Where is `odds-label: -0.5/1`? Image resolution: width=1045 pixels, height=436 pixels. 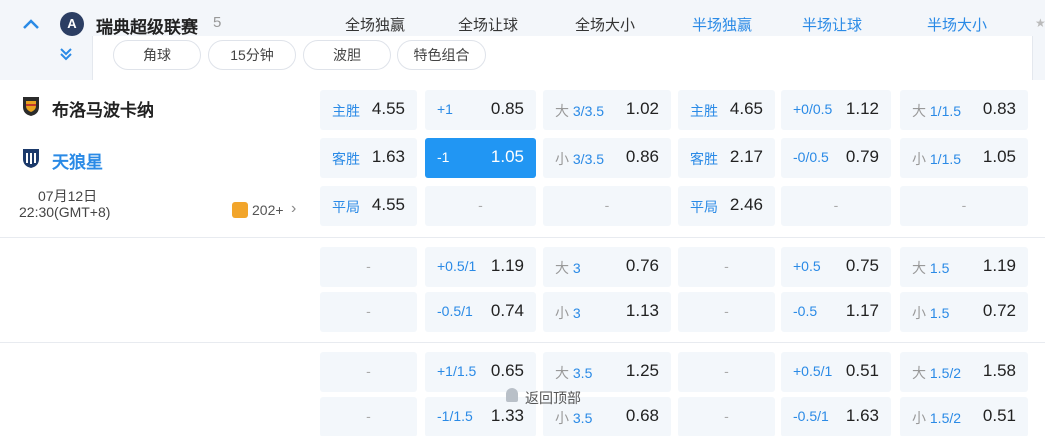
odds-label: -0.5/1 is located at coordinates (811, 416).